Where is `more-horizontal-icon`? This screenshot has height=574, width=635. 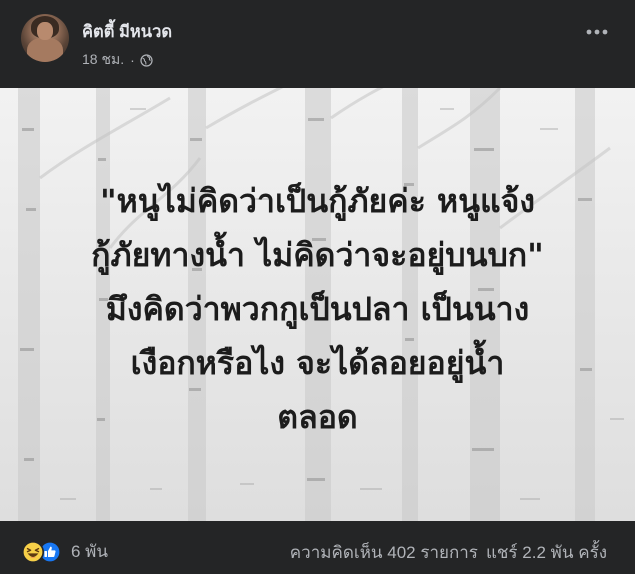
more-horizontal-icon is located at coordinates (597, 32).